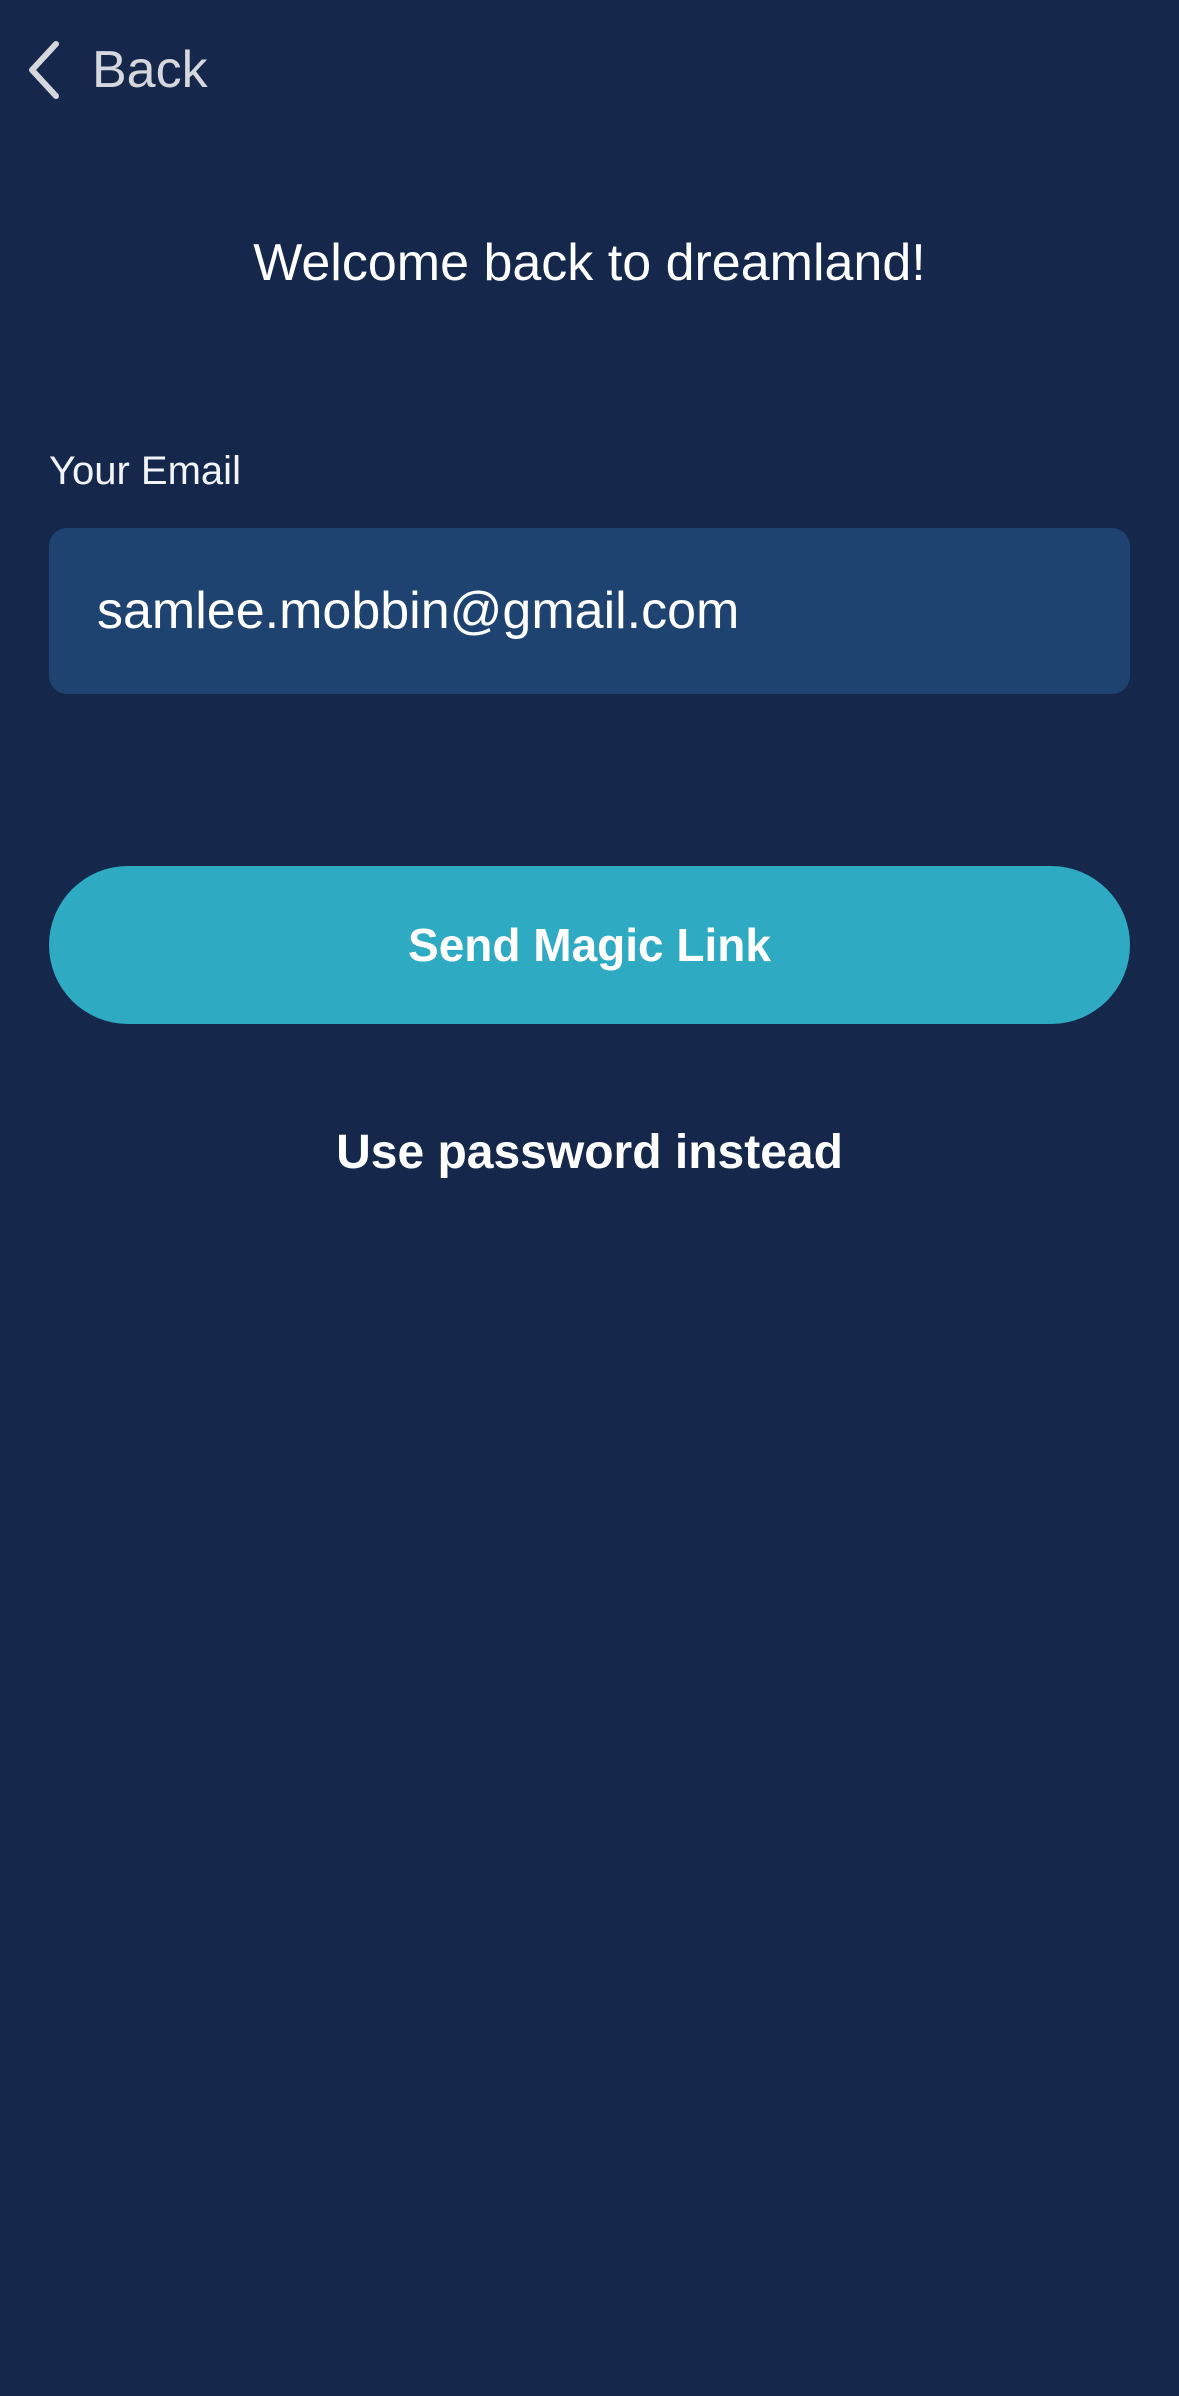 Image resolution: width=1179 pixels, height=2396 pixels. I want to click on send-magic-link-button: Send Magic Link, so click(589, 945).